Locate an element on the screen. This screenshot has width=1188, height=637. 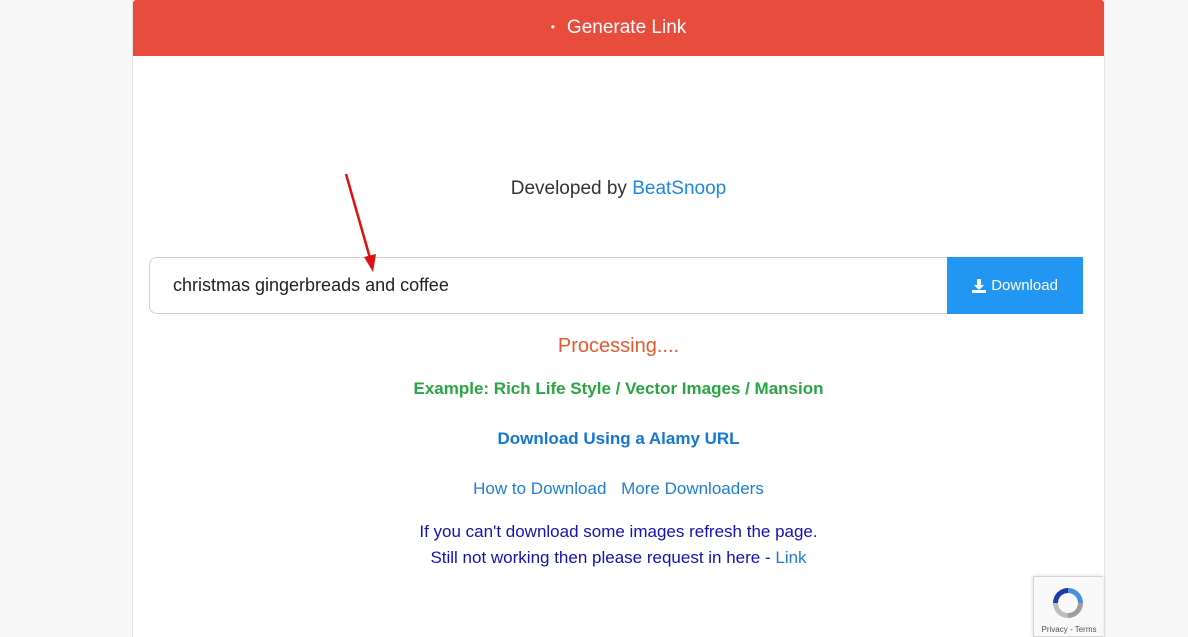
request-link: Link is located at coordinates (790, 557).